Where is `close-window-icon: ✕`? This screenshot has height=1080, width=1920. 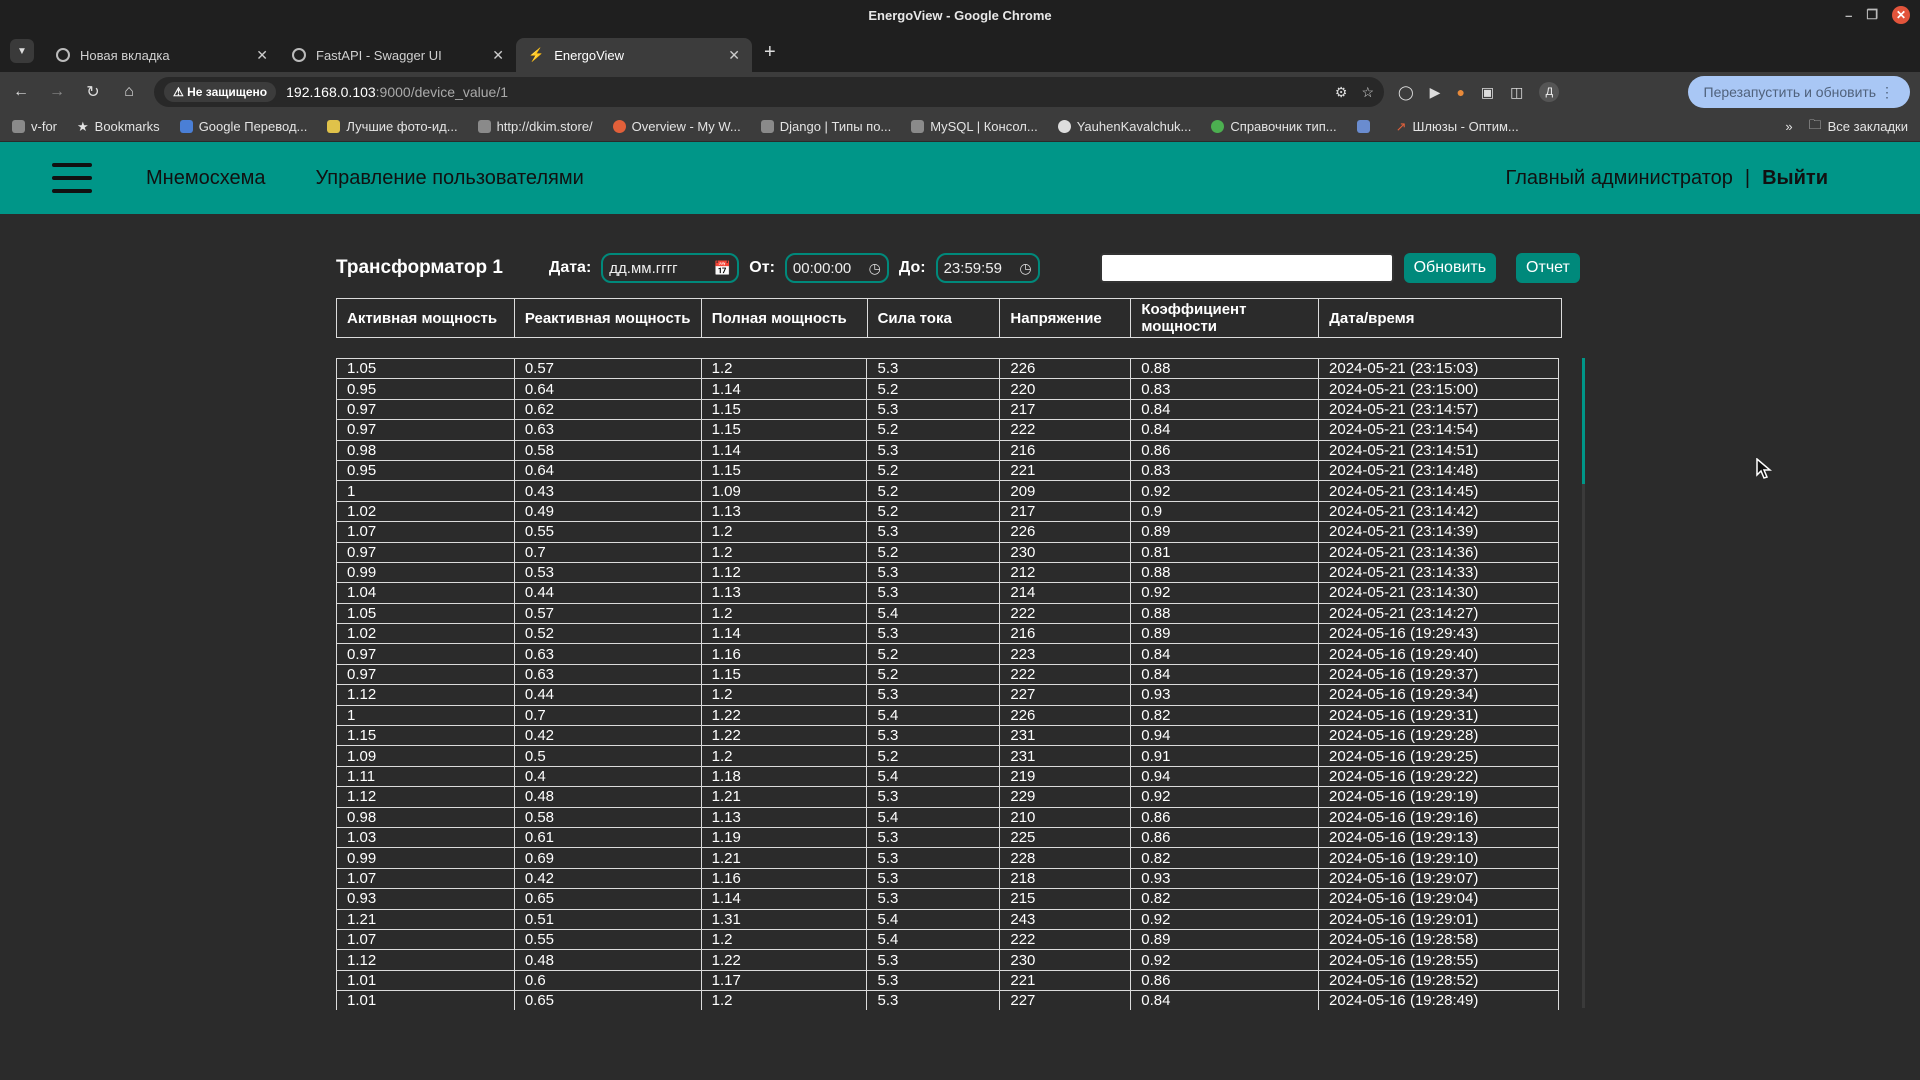
close-window-icon: ✕ is located at coordinates (1901, 15).